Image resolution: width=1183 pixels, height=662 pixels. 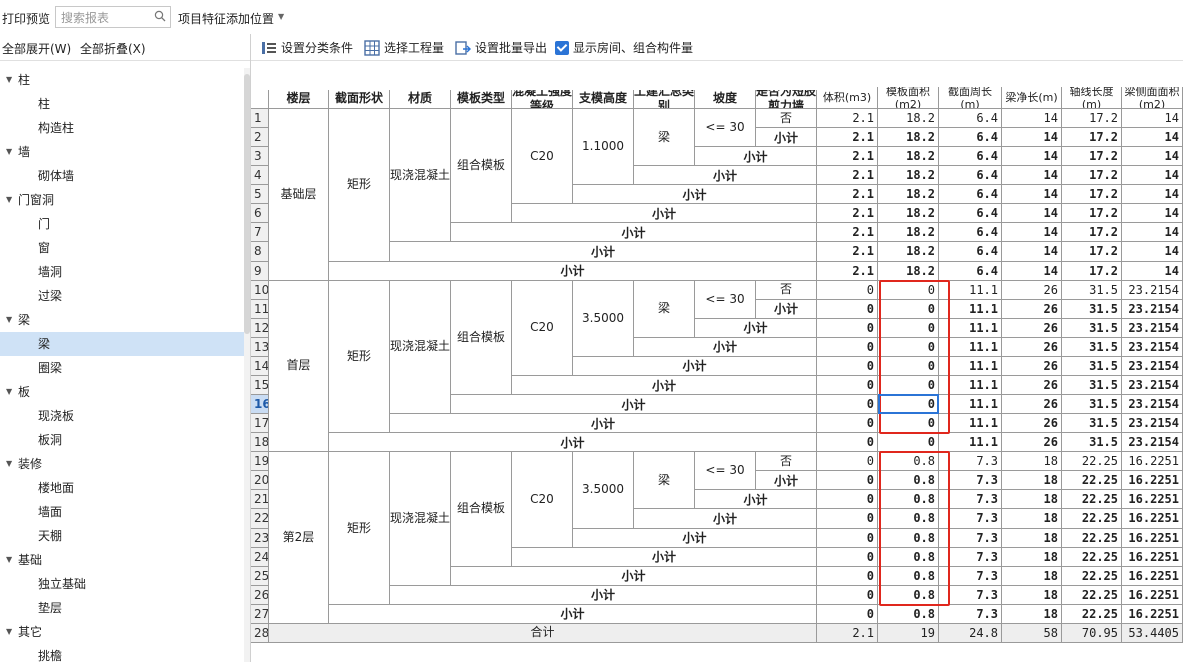 What do you see at coordinates (1032, 633) in the screenshot?
I see `total-cell: 58` at bounding box center [1032, 633].